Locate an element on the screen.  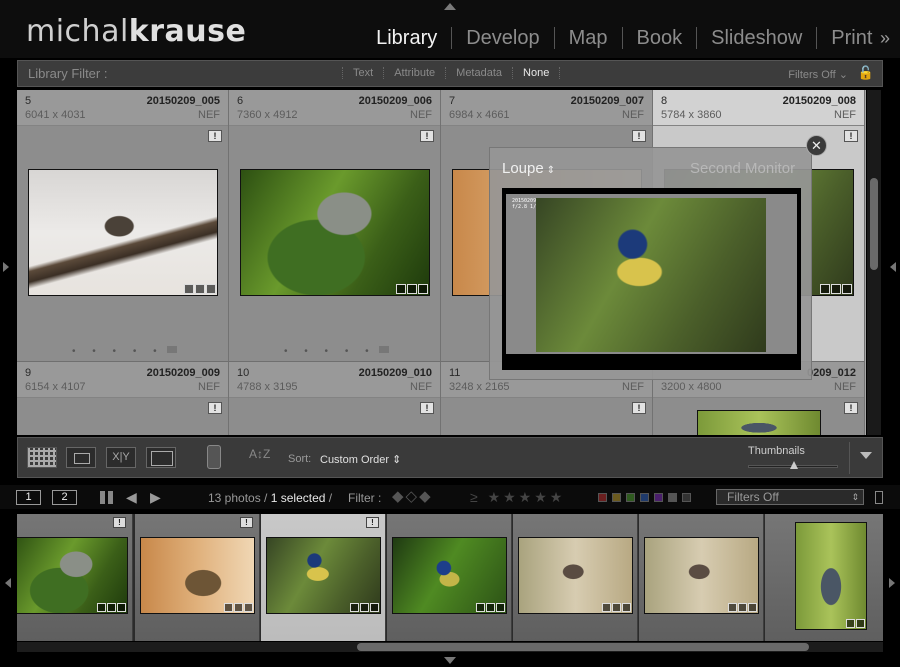
filmstrip-scrollbar is located at coordinates (450, 647).